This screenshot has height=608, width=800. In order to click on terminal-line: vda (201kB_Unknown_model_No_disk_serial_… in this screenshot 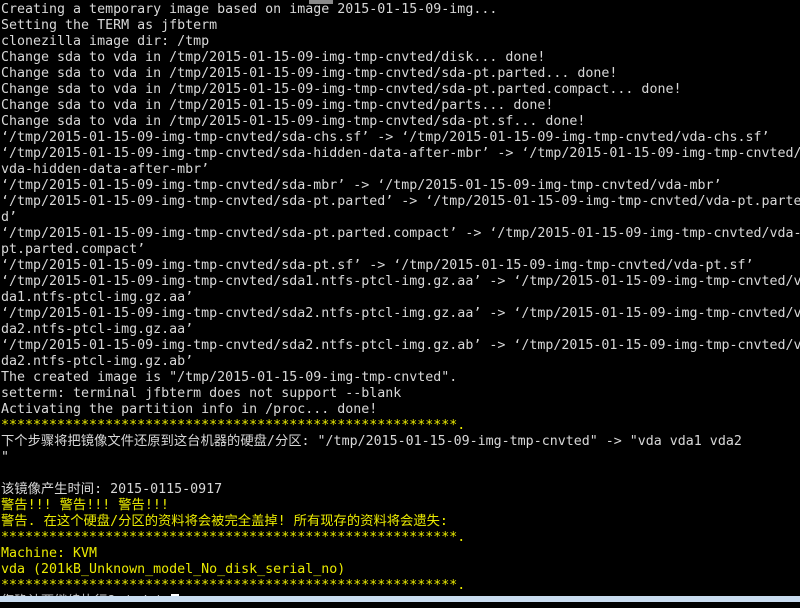, I will do `click(400, 570)`.